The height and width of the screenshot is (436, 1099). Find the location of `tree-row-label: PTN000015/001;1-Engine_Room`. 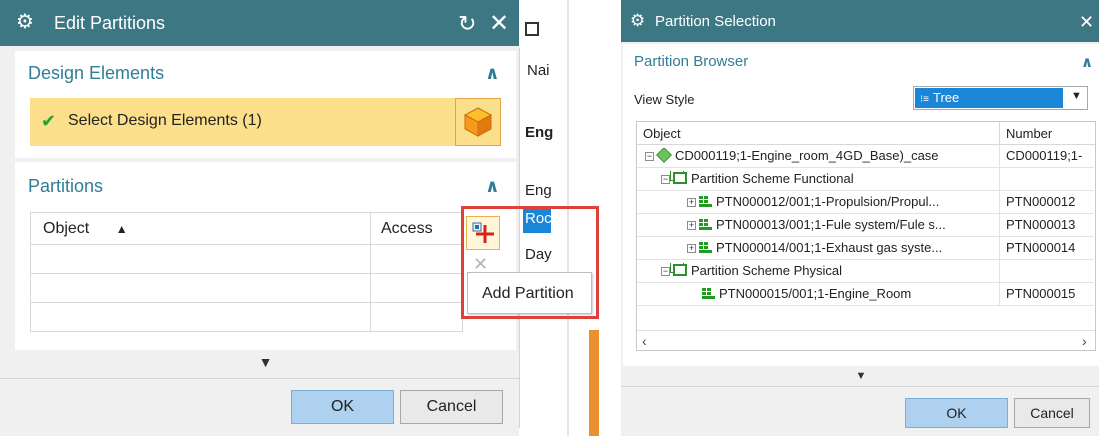

tree-row-label: PTN000015/001;1-Engine_Room is located at coordinates (815, 293).